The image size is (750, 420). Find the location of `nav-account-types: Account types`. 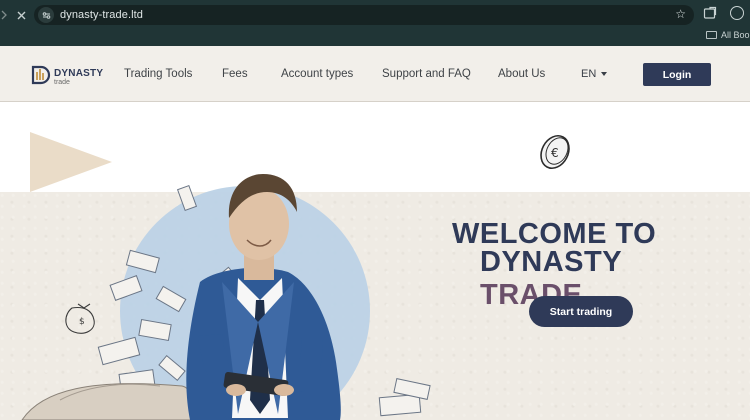

nav-account-types: Account types is located at coordinates (317, 74).